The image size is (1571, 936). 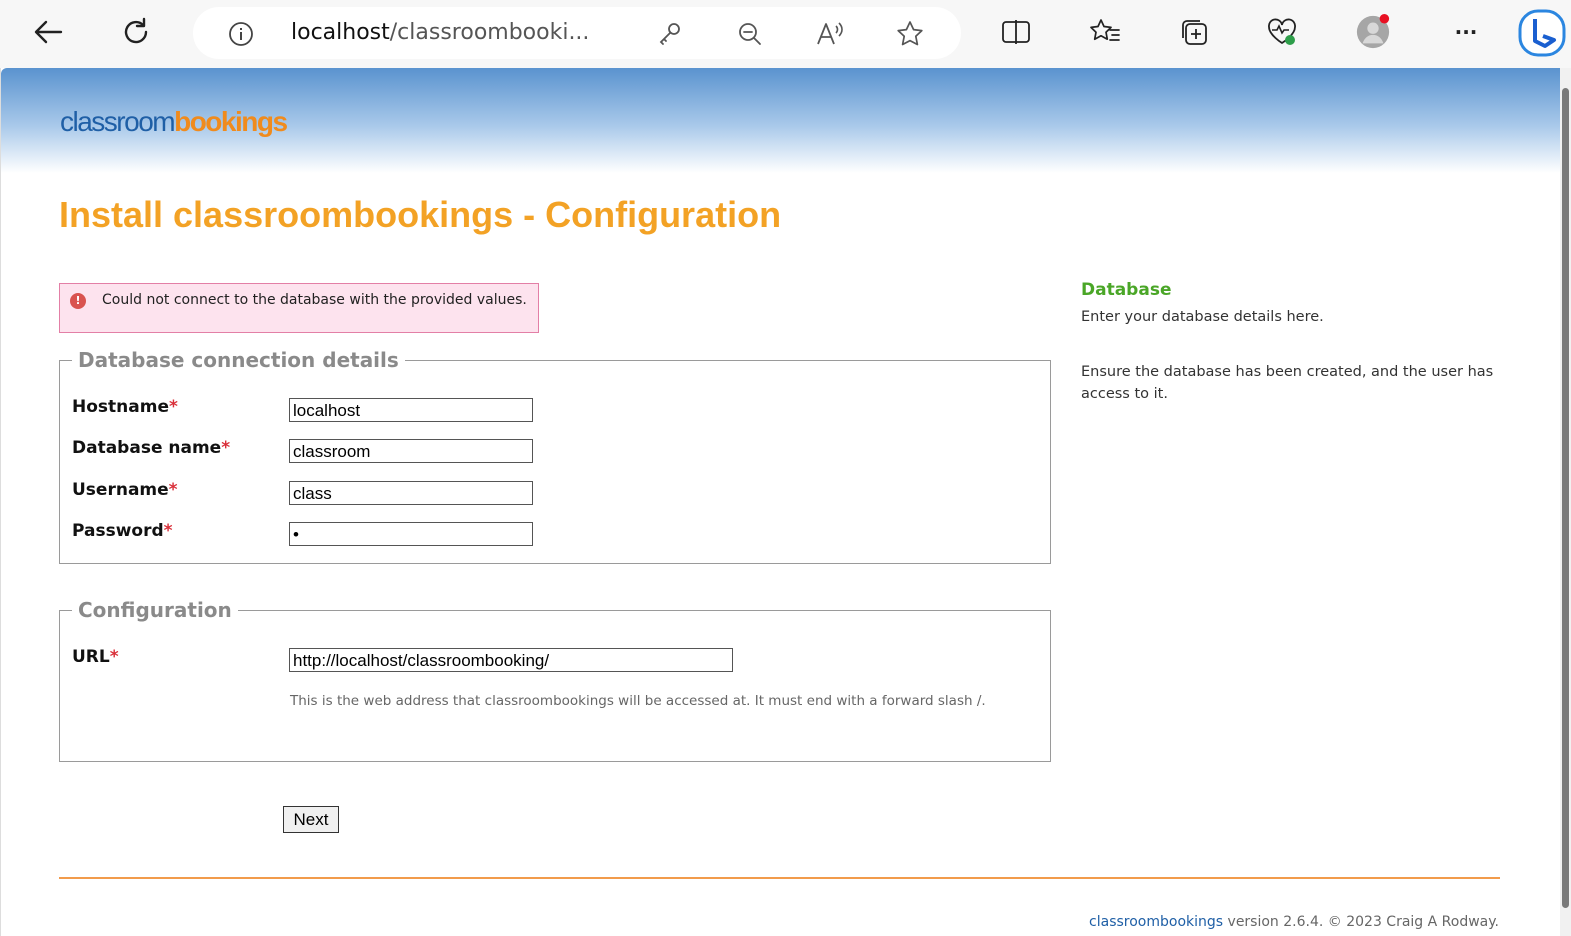 What do you see at coordinates (750, 34) in the screenshot?
I see `zoom-out-icon` at bounding box center [750, 34].